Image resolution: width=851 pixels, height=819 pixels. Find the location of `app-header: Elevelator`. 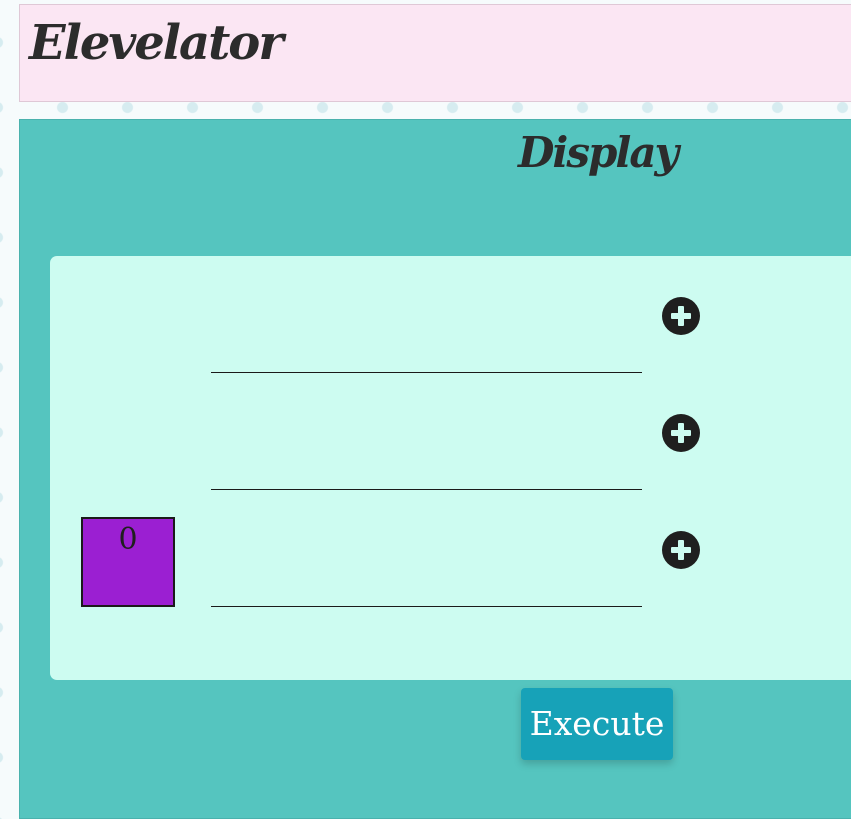

app-header: Elevelator is located at coordinates (435, 53).